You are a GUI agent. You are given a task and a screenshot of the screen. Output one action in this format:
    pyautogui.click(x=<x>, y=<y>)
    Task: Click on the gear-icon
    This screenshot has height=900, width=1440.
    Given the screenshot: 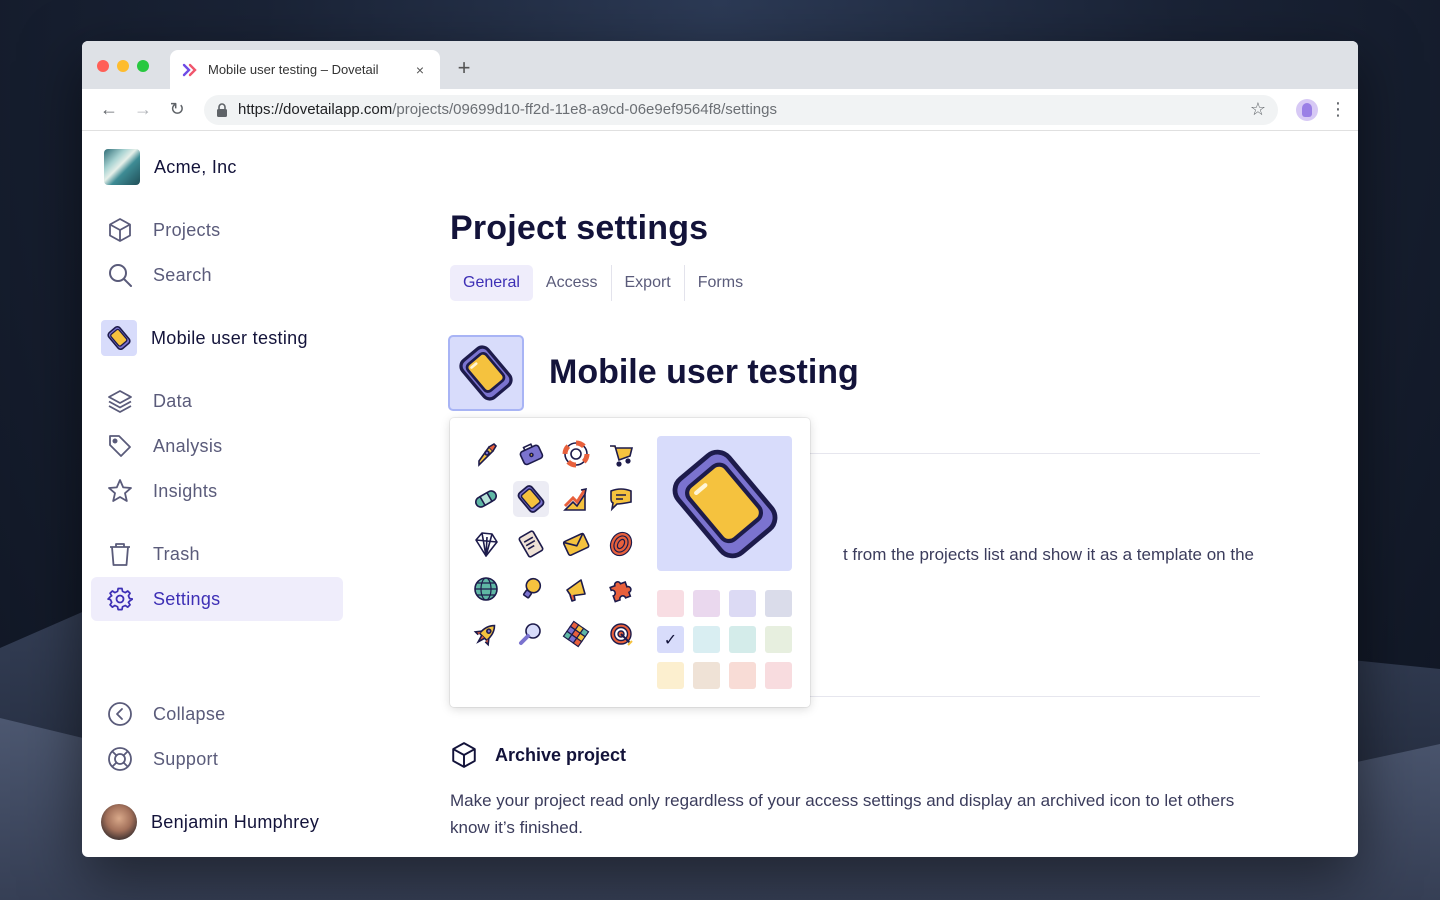 What is the action you would take?
    pyautogui.click(x=120, y=599)
    